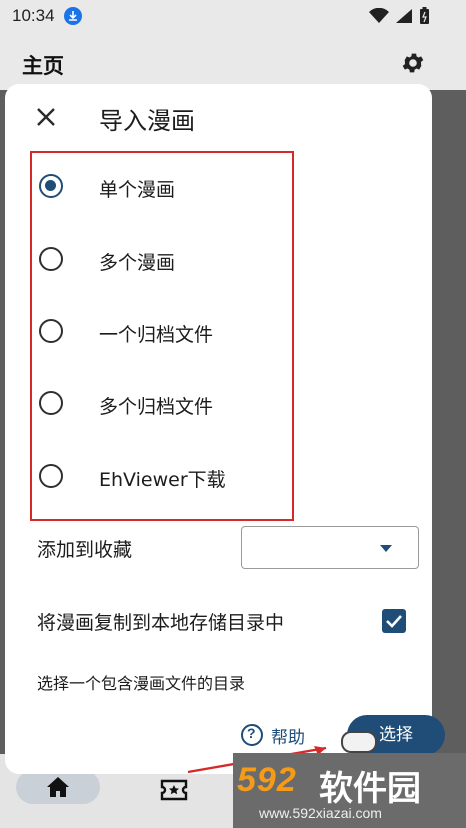  I want to click on favorite-dropdown, so click(330, 547).